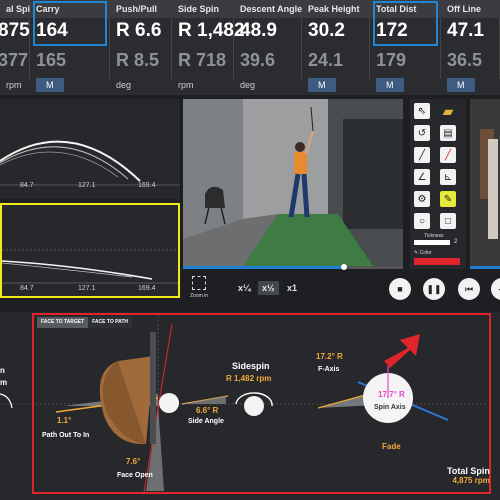 This screenshot has width=500, height=500. I want to click on total-spin-label: Total Spin, so click(468, 471).